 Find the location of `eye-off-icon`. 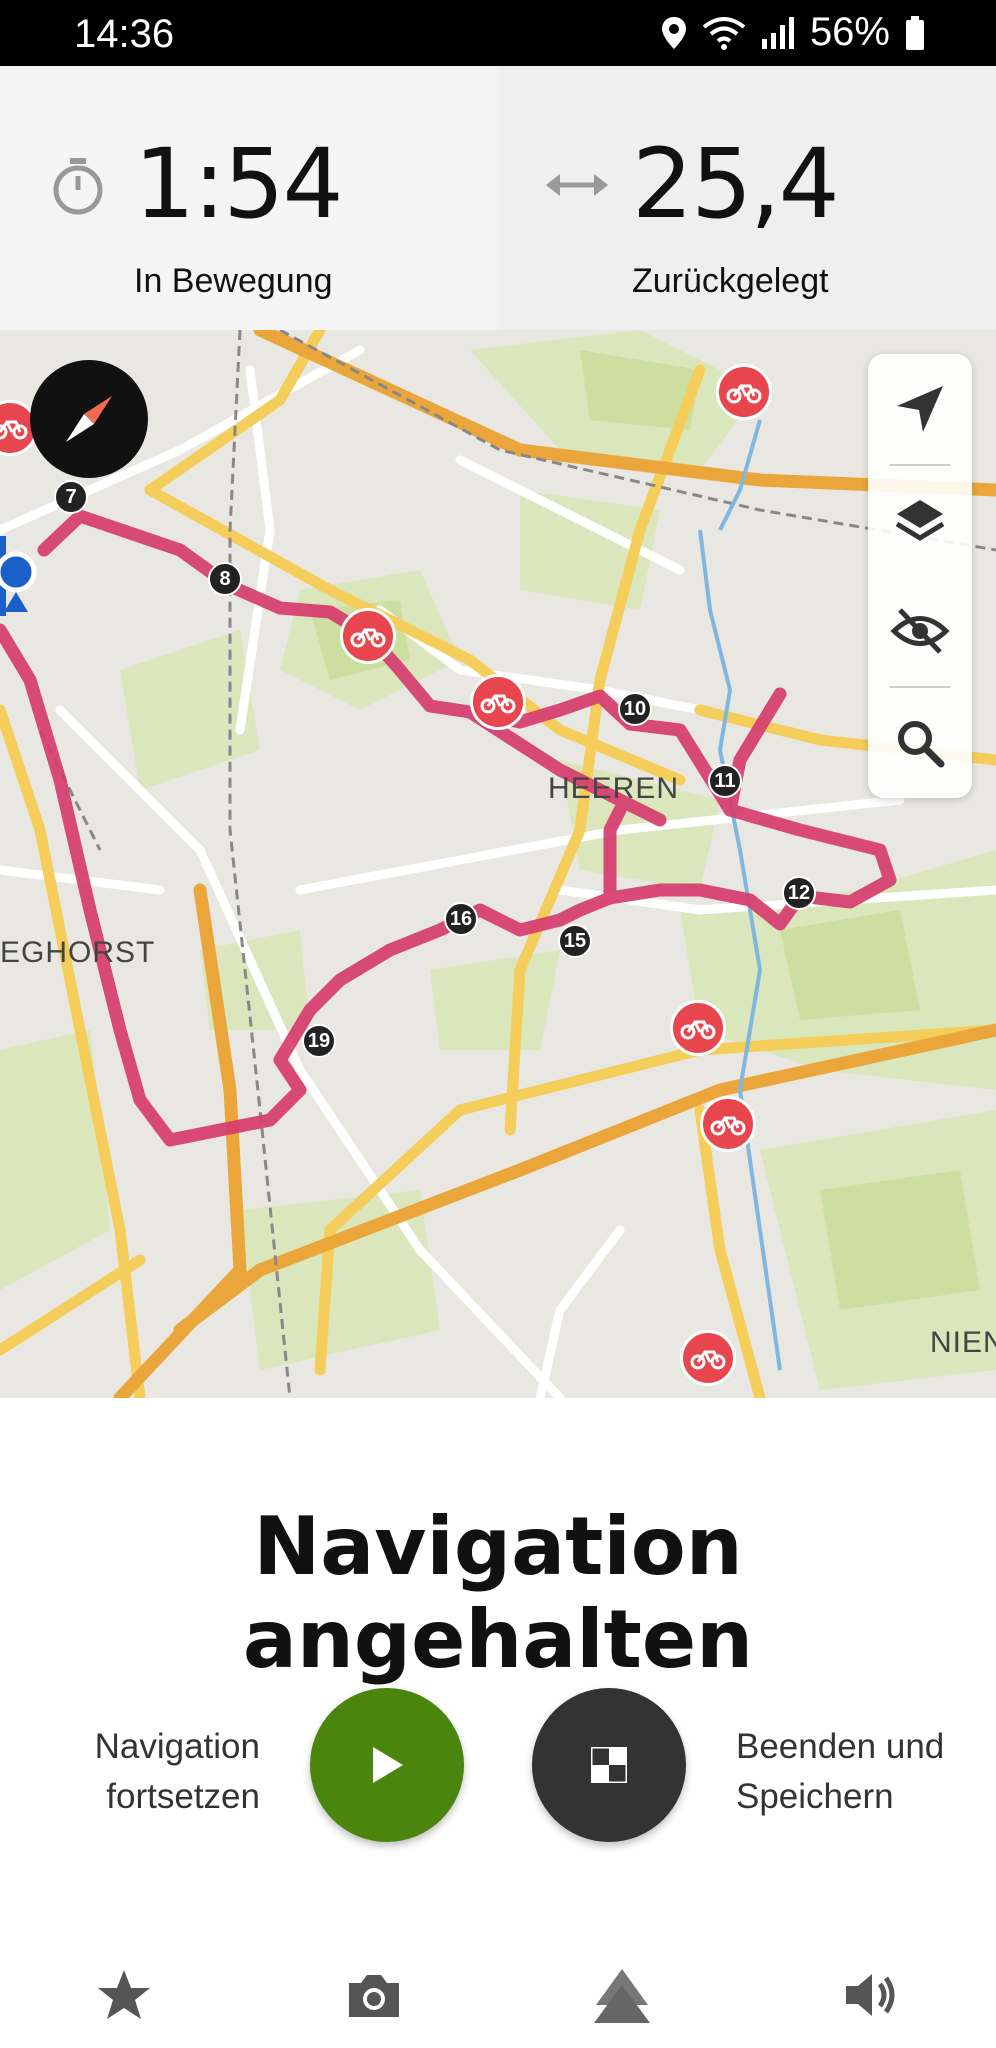

eye-off-icon is located at coordinates (920, 631).